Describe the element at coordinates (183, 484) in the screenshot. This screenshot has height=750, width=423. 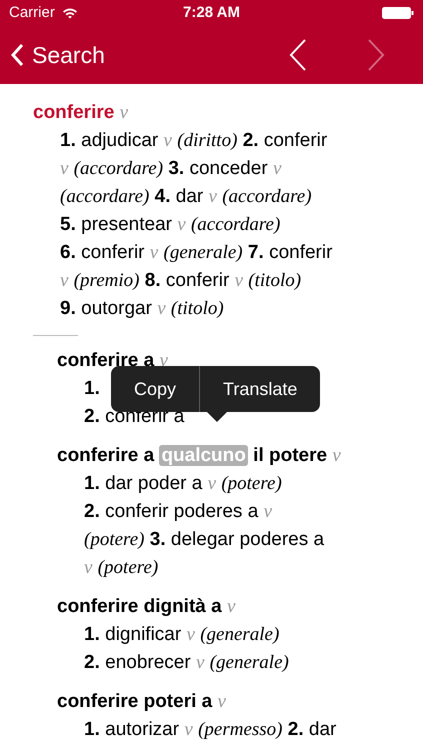
I see `definition-line: 1. dar poder a v (potere)` at that location.